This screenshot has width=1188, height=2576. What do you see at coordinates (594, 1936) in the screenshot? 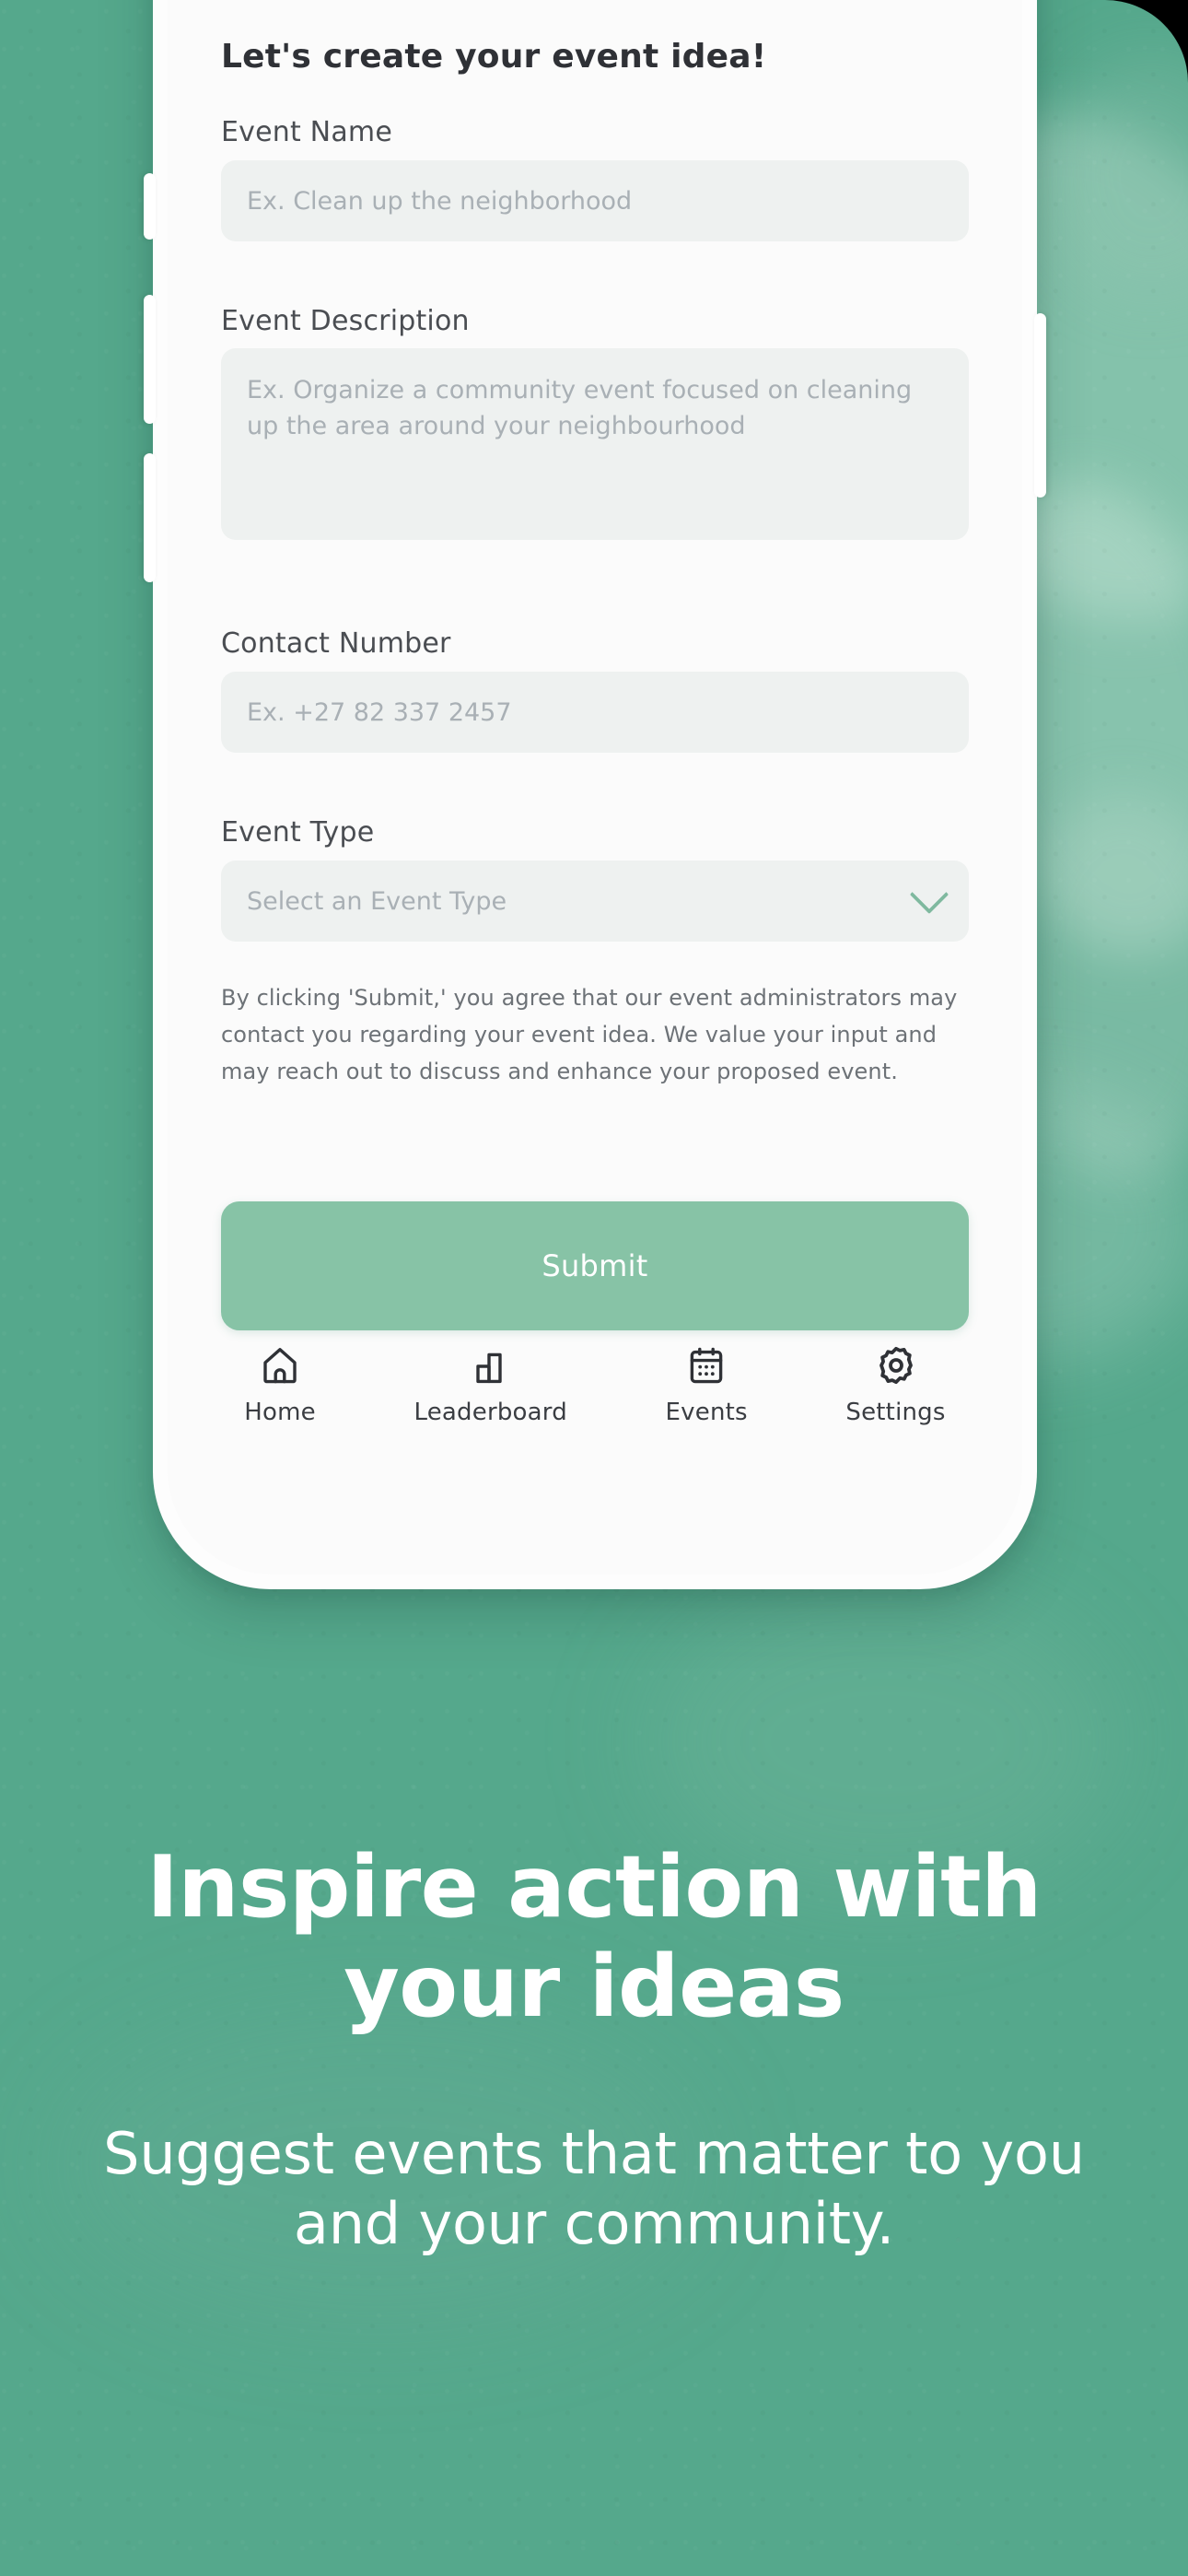
I see `marketing-headline: Inspire action with your ideas` at bounding box center [594, 1936].